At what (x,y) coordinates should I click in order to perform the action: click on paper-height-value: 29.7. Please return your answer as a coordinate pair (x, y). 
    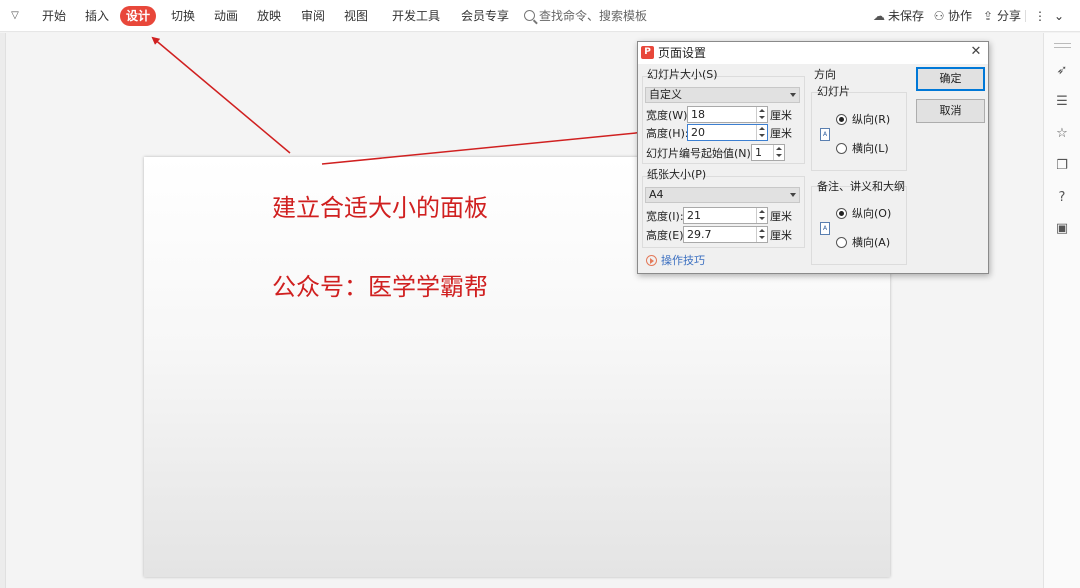
    Looking at the image, I should click on (699, 234).